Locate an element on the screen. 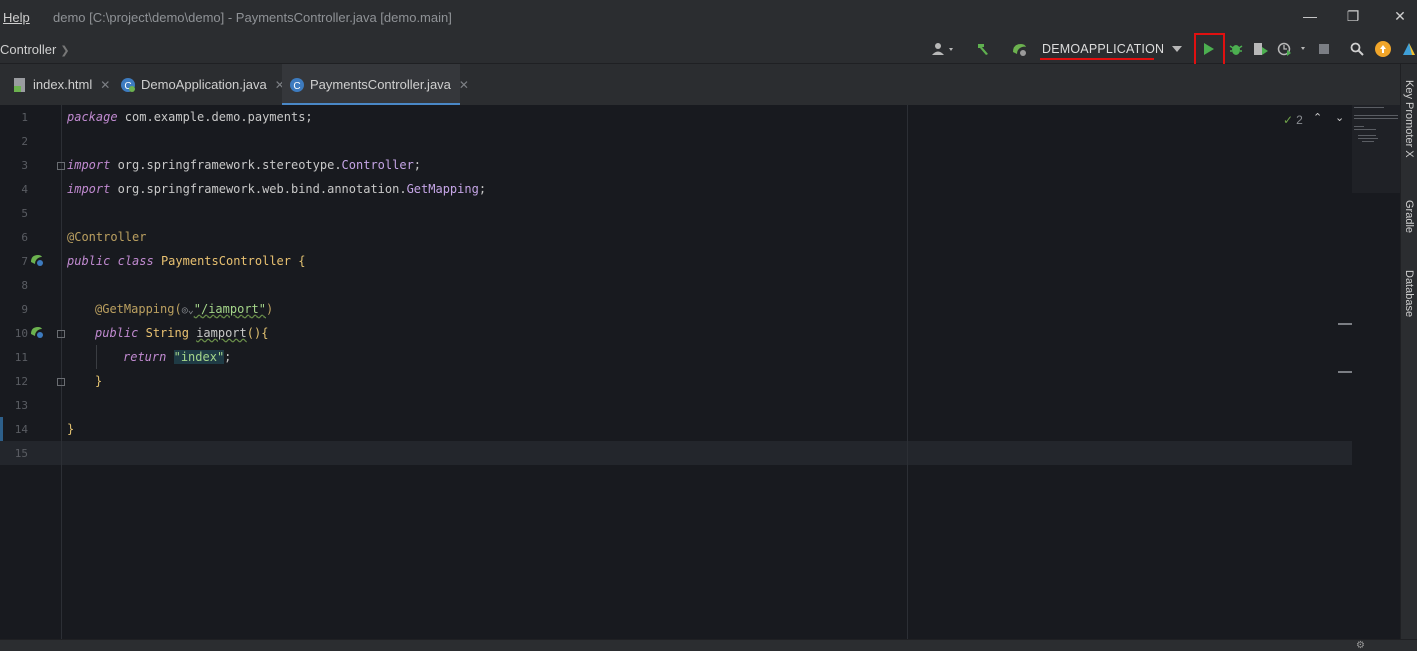 The image size is (1417, 651). tab-demoapplication-java: C DemoApplication.java ✕ is located at coordinates (202, 84).